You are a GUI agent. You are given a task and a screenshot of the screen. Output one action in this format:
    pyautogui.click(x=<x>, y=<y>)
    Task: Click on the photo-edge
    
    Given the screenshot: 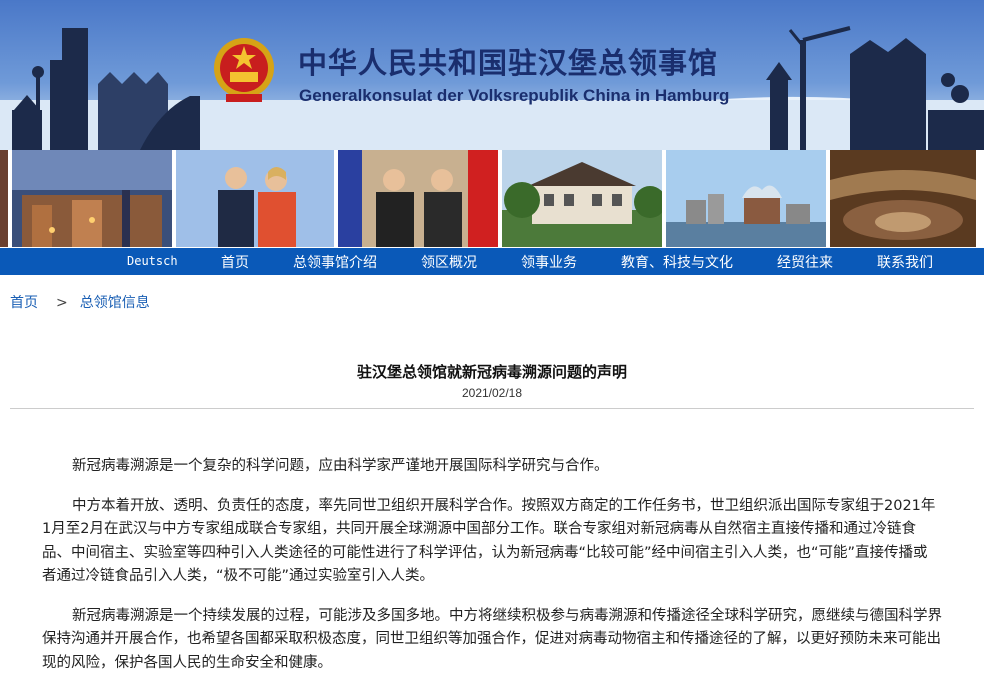 What is the action you would take?
    pyautogui.click(x=4, y=198)
    